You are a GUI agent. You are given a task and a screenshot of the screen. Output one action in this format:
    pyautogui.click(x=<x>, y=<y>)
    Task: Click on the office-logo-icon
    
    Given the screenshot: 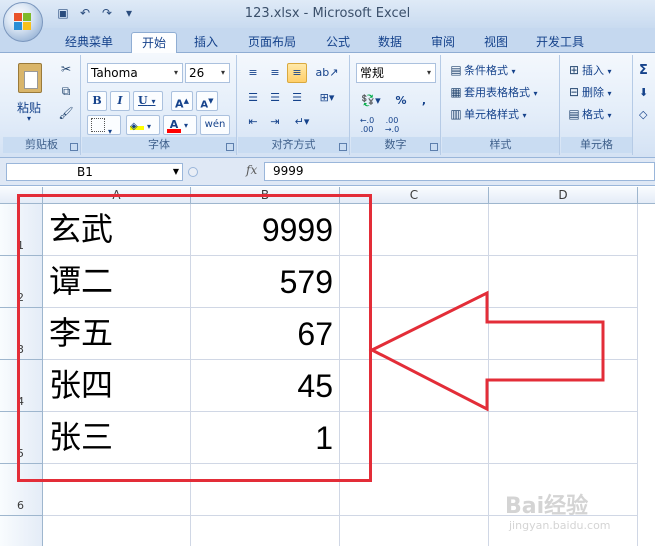 What is the action you would take?
    pyautogui.click(x=23, y=22)
    